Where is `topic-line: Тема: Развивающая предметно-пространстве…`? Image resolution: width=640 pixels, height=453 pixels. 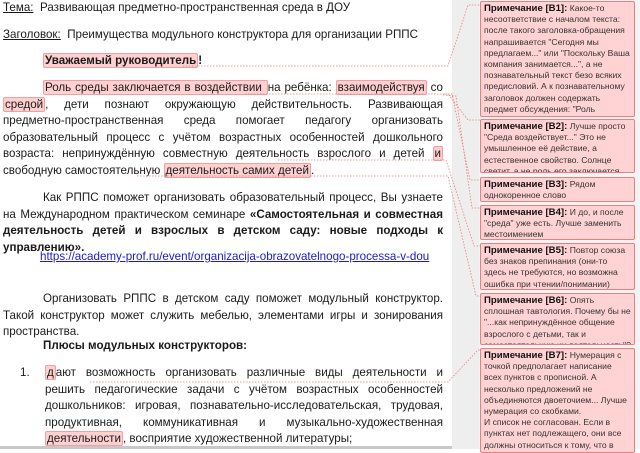 topic-line: Тема: Развивающая предметно-пространстве… is located at coordinates (223, 8).